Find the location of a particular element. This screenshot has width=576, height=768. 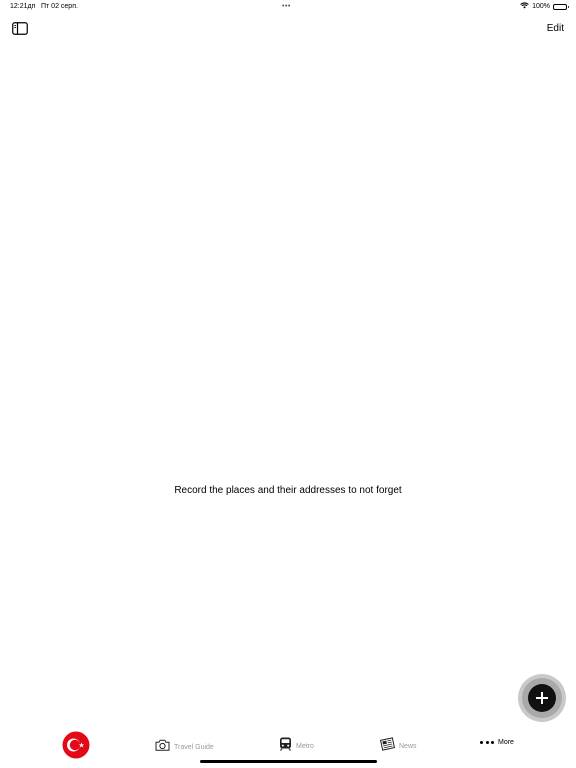

battery-percent: 100% is located at coordinates (541, 6).